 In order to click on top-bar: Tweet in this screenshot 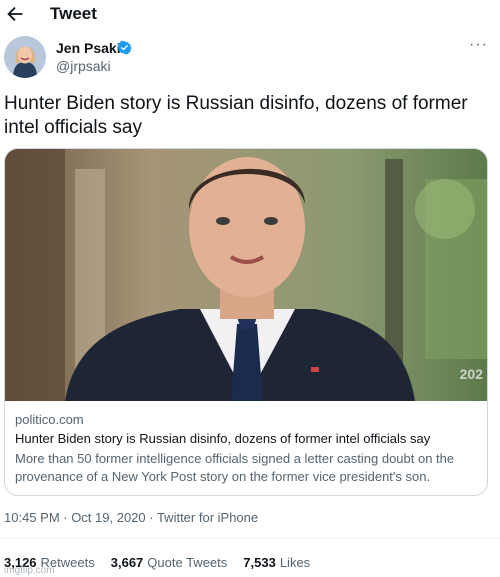, I will do `click(250, 14)`.